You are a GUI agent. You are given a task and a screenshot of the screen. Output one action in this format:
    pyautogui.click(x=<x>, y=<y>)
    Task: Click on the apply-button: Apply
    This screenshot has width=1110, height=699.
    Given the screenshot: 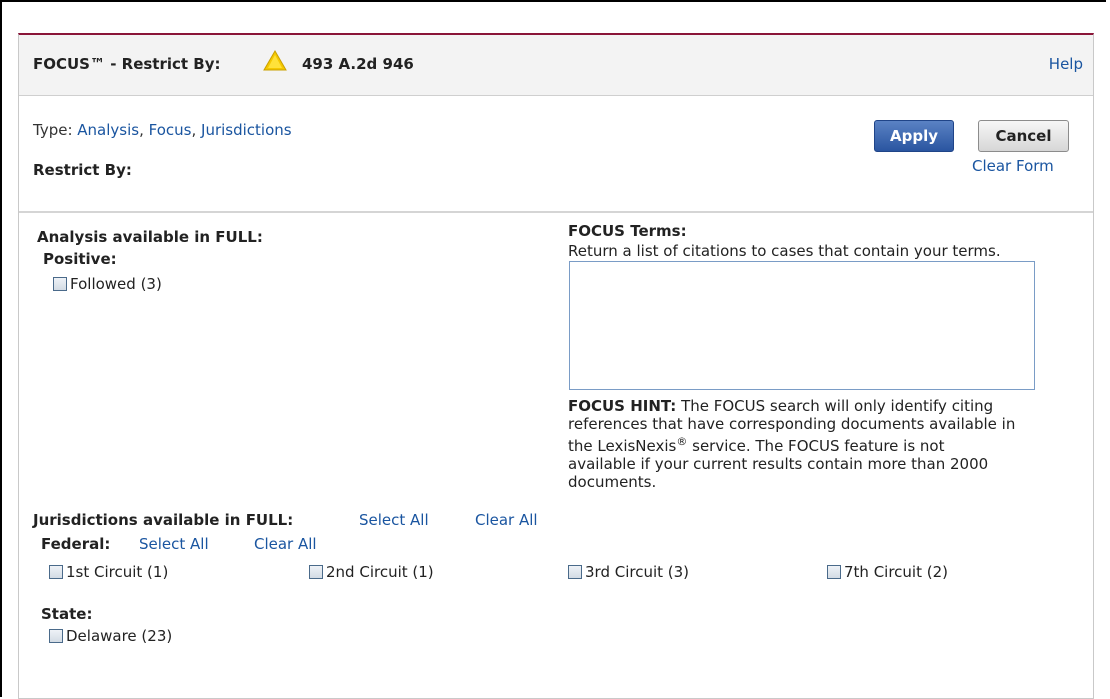 What is the action you would take?
    pyautogui.click(x=914, y=136)
    